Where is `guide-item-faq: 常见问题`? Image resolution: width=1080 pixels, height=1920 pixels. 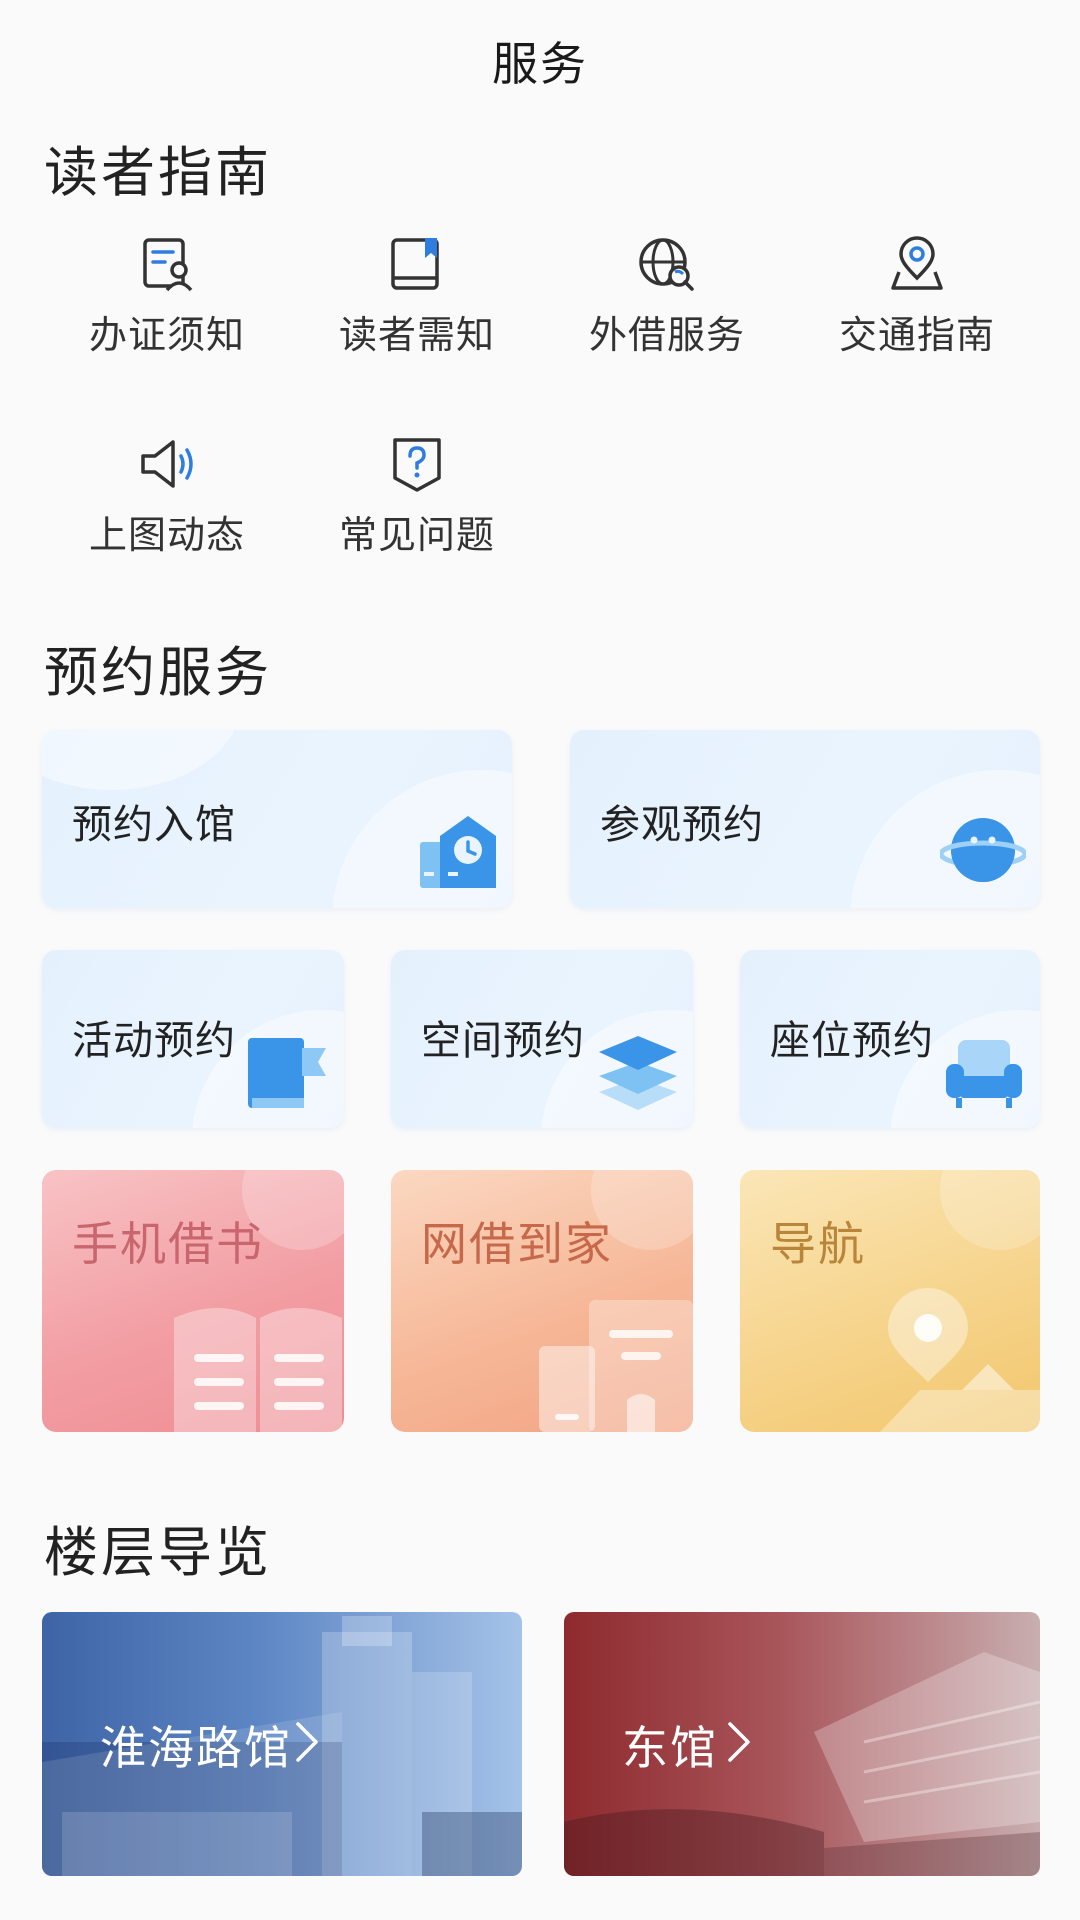
guide-item-faq: 常见问题 is located at coordinates (417, 507).